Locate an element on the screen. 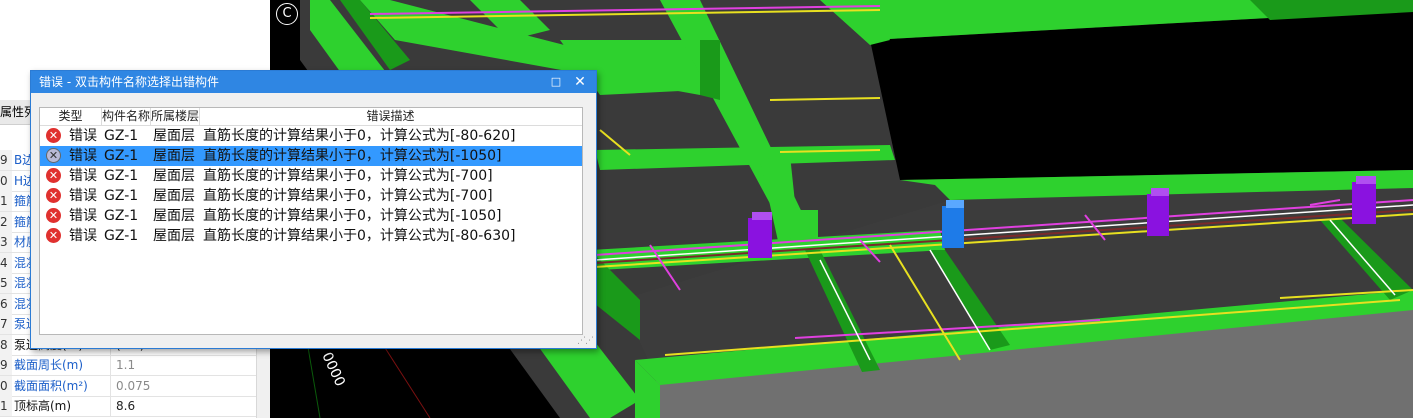 This screenshot has width=1413, height=418. column-header-floor: 所属楼层 is located at coordinates (175, 116).